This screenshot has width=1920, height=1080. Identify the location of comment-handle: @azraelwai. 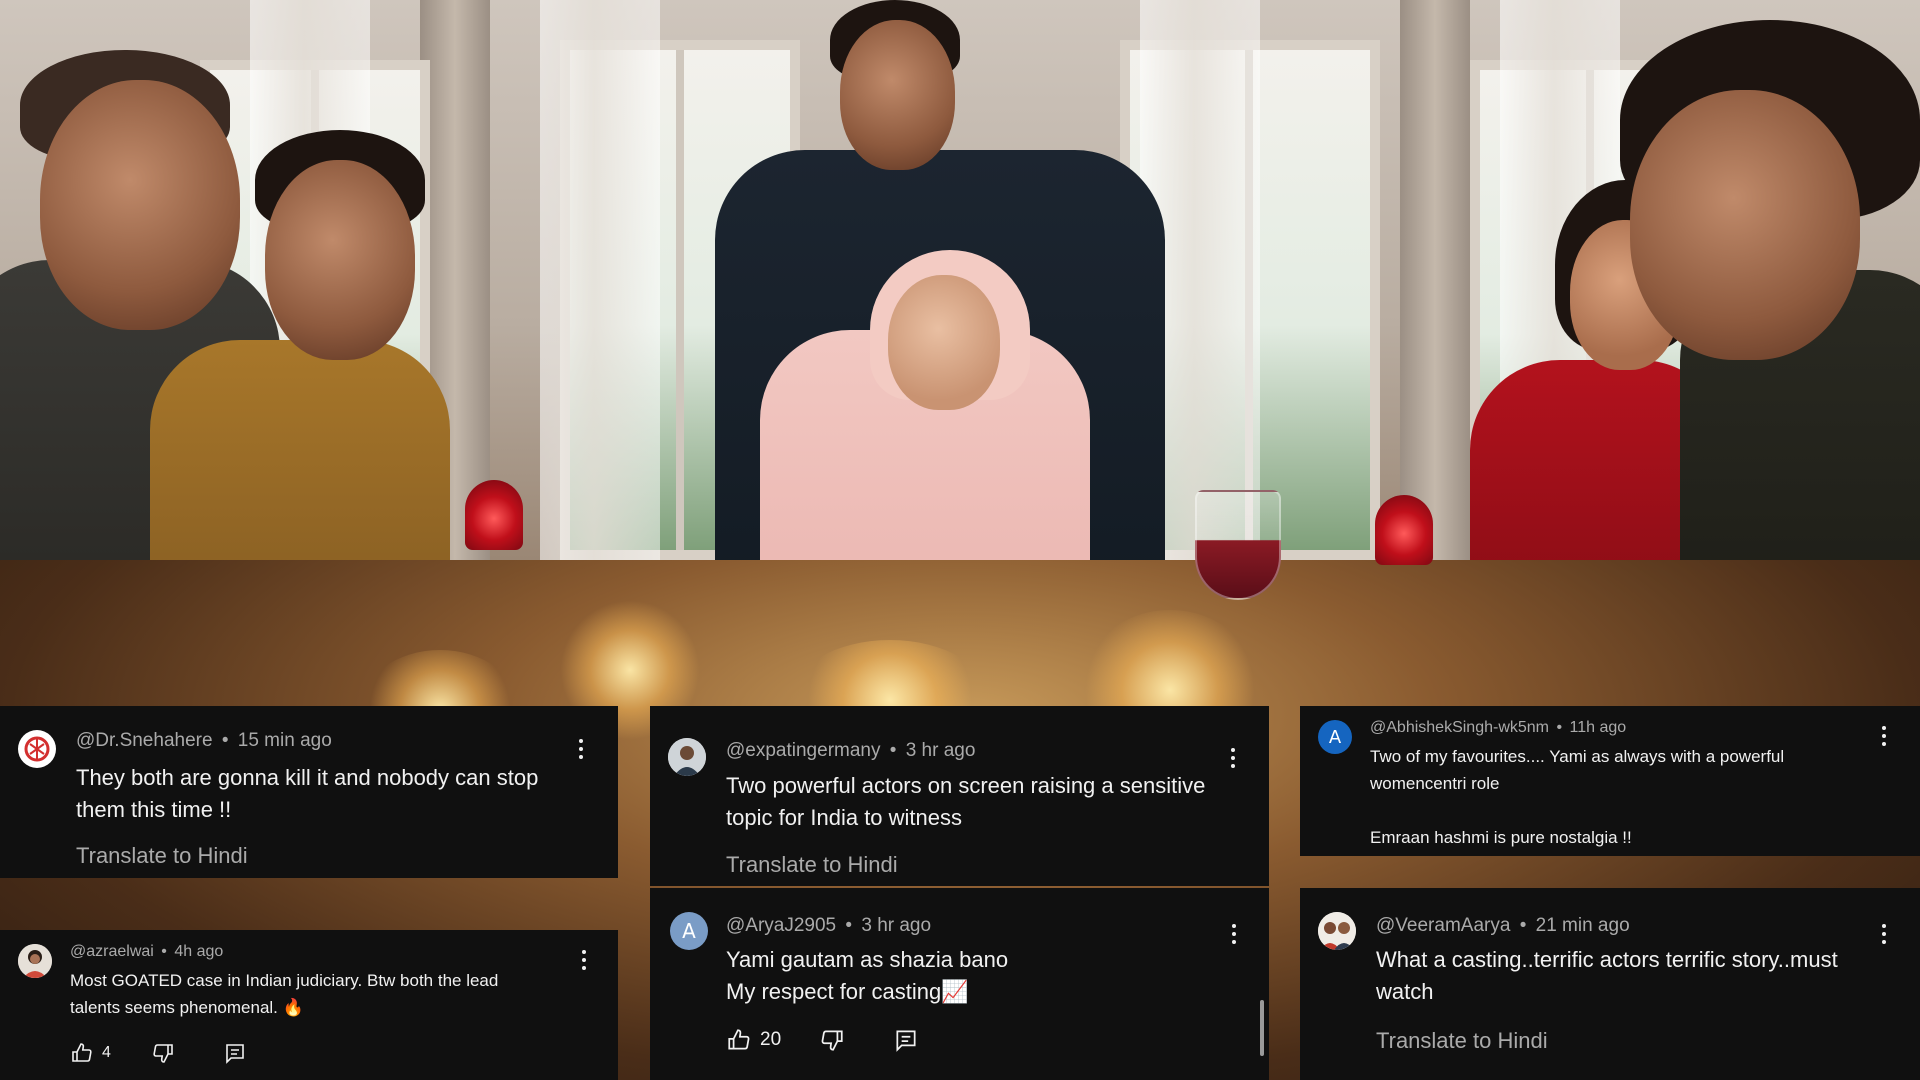
(112, 951).